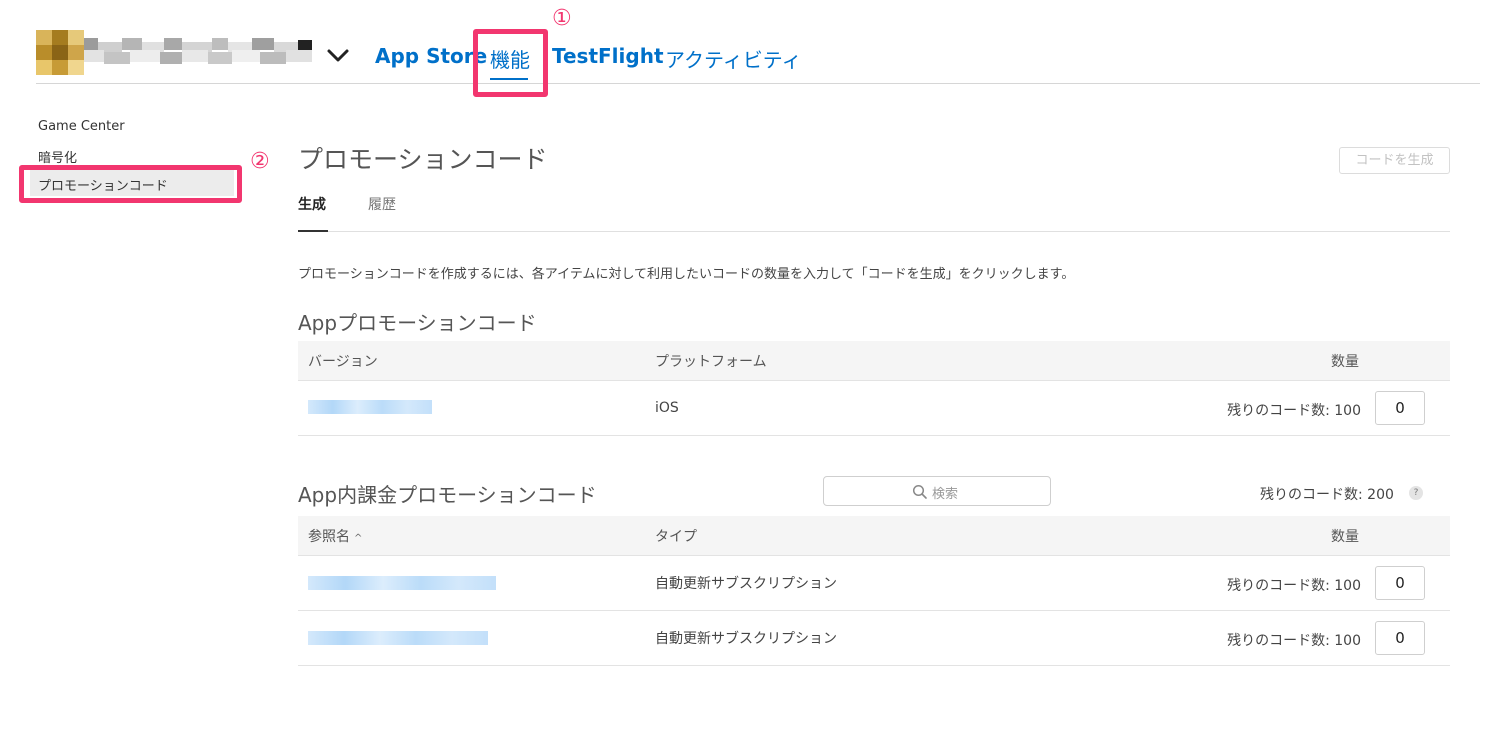  I want to click on search-input: 検索, so click(937, 491).